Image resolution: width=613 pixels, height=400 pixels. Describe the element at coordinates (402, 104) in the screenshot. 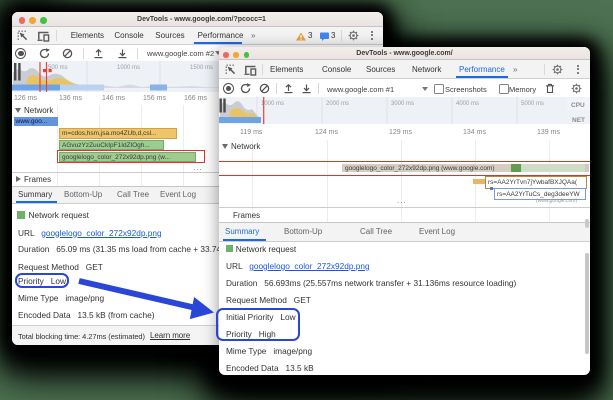

I see `svg-text: 3000 ms` at that location.